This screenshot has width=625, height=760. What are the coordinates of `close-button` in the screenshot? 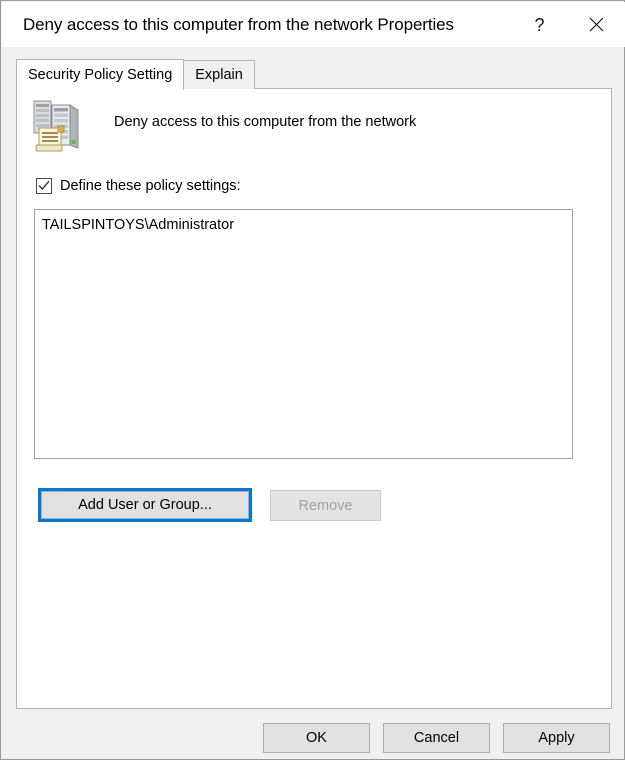 It's located at (596, 24).